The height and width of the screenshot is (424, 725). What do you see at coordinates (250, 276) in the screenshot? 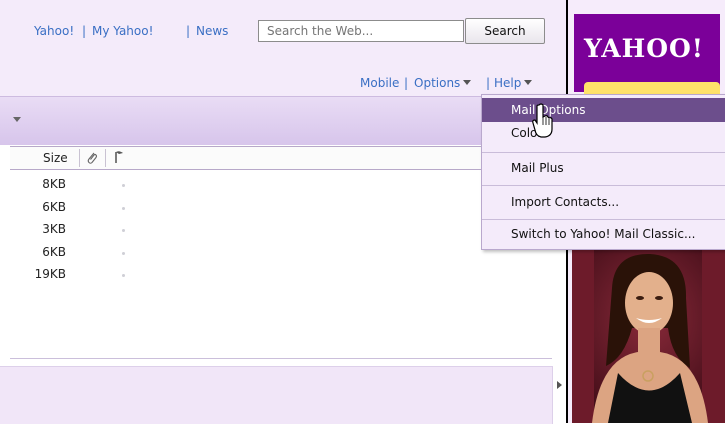
I see `message-row: 19KB` at bounding box center [250, 276].